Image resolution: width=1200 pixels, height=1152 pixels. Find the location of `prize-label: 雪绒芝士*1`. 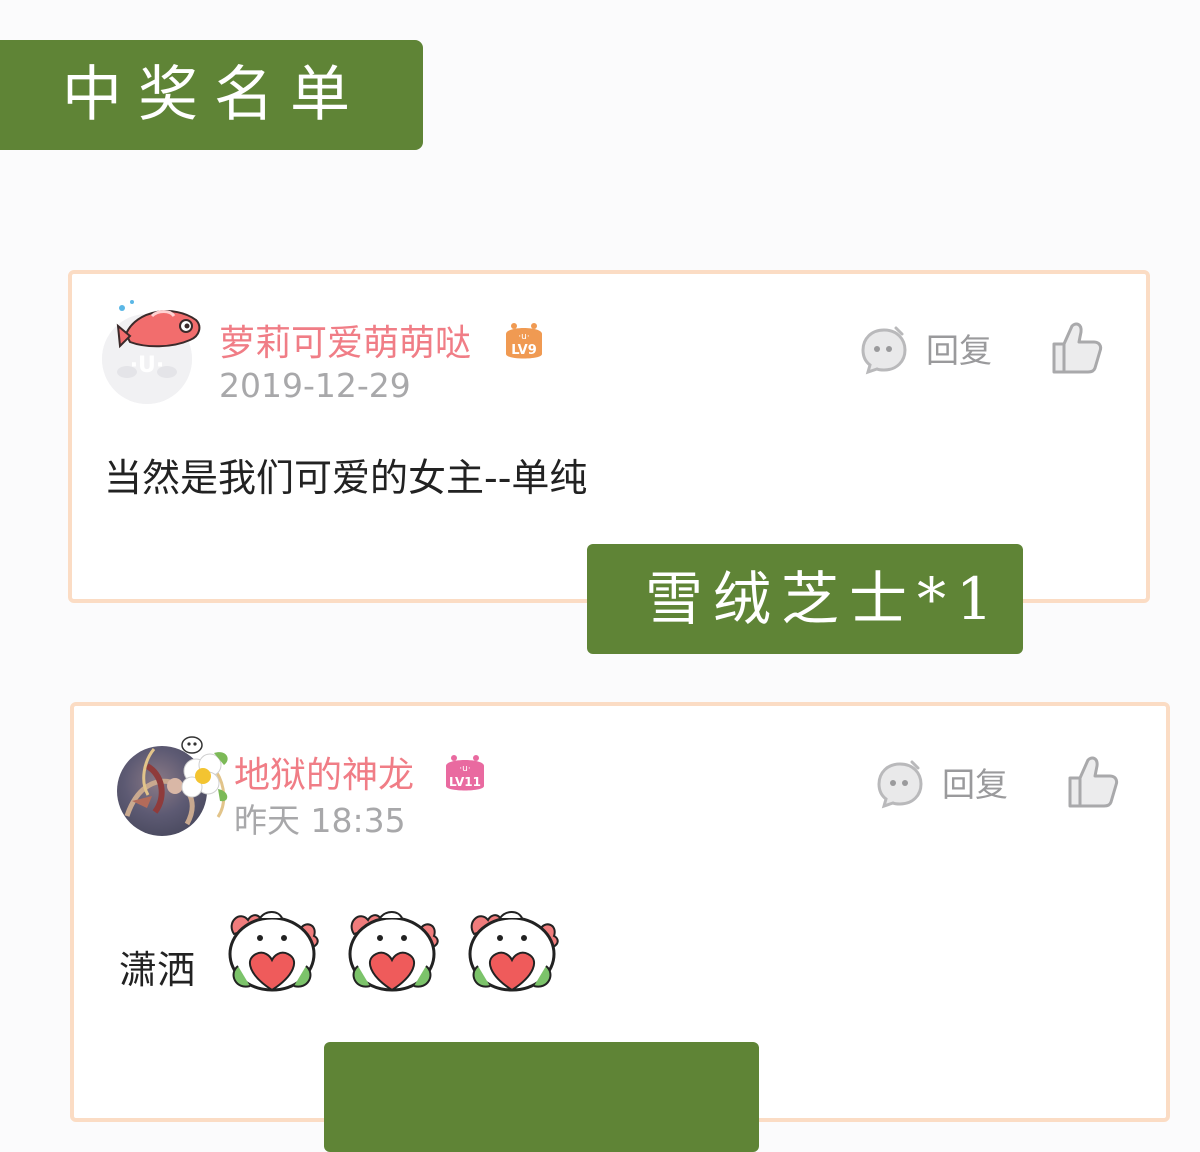

prize-label: 雪绒芝士*1 is located at coordinates (824, 599).